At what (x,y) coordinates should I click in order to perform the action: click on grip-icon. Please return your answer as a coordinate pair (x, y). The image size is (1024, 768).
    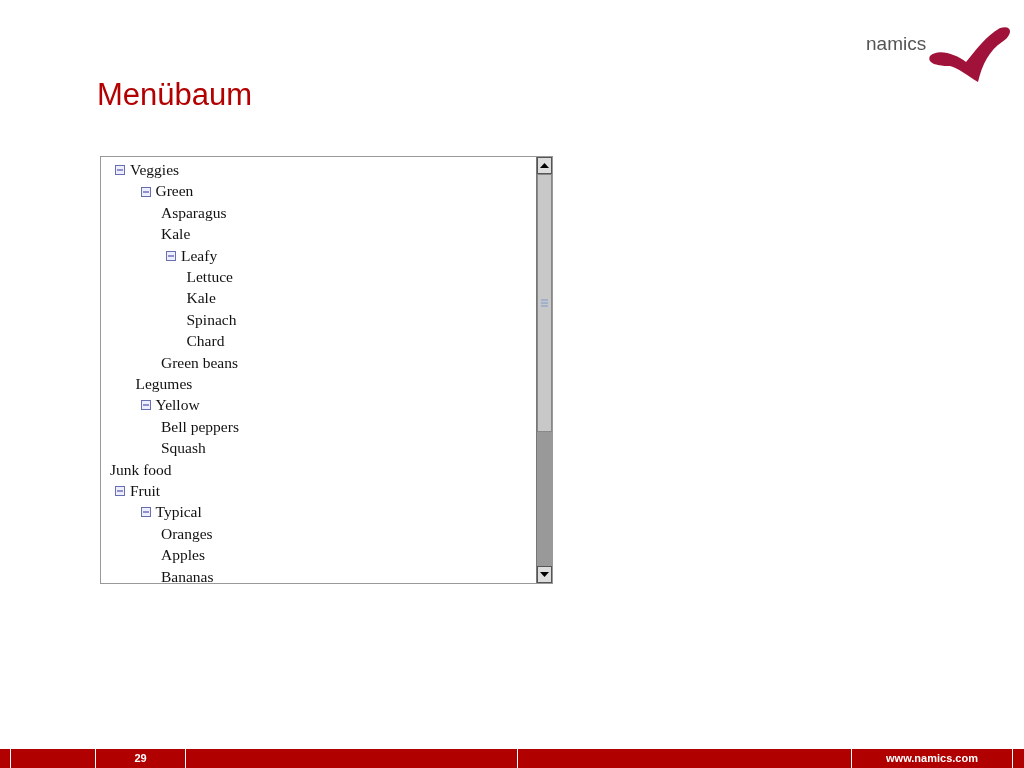
    Looking at the image, I should click on (544, 303).